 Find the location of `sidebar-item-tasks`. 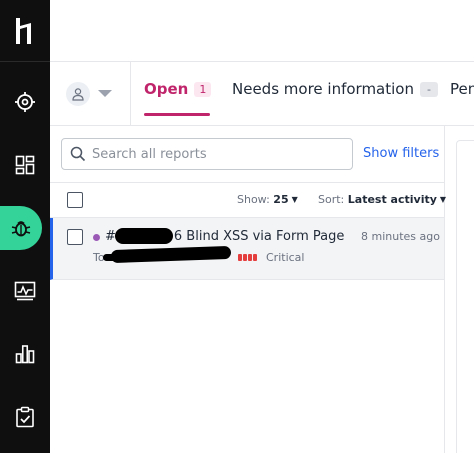

sidebar-item-tasks is located at coordinates (25, 417).